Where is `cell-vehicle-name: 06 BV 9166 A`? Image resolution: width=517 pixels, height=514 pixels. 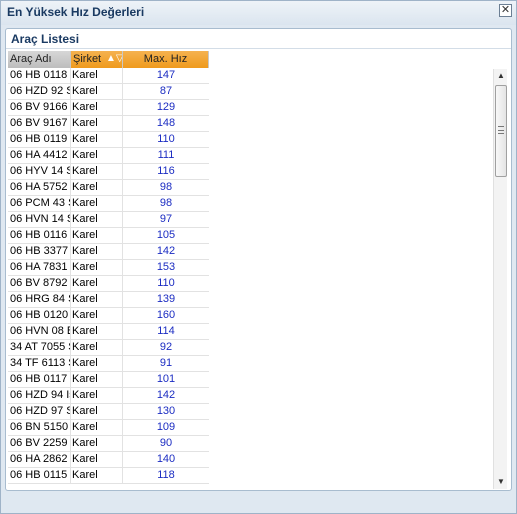 cell-vehicle-name: 06 BV 9166 A is located at coordinates (39, 108).